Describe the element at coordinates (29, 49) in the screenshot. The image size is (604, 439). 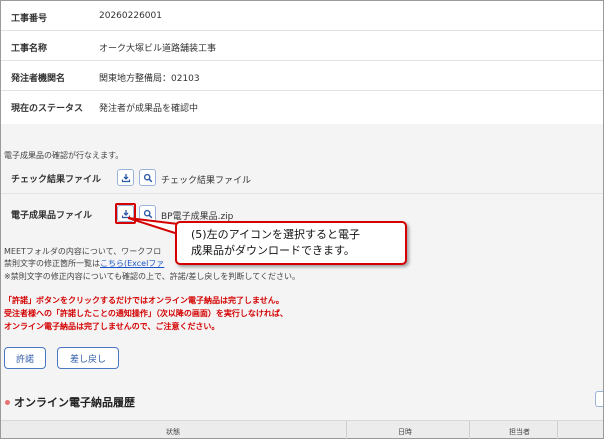
I see `project-name-label: 工事名称` at that location.